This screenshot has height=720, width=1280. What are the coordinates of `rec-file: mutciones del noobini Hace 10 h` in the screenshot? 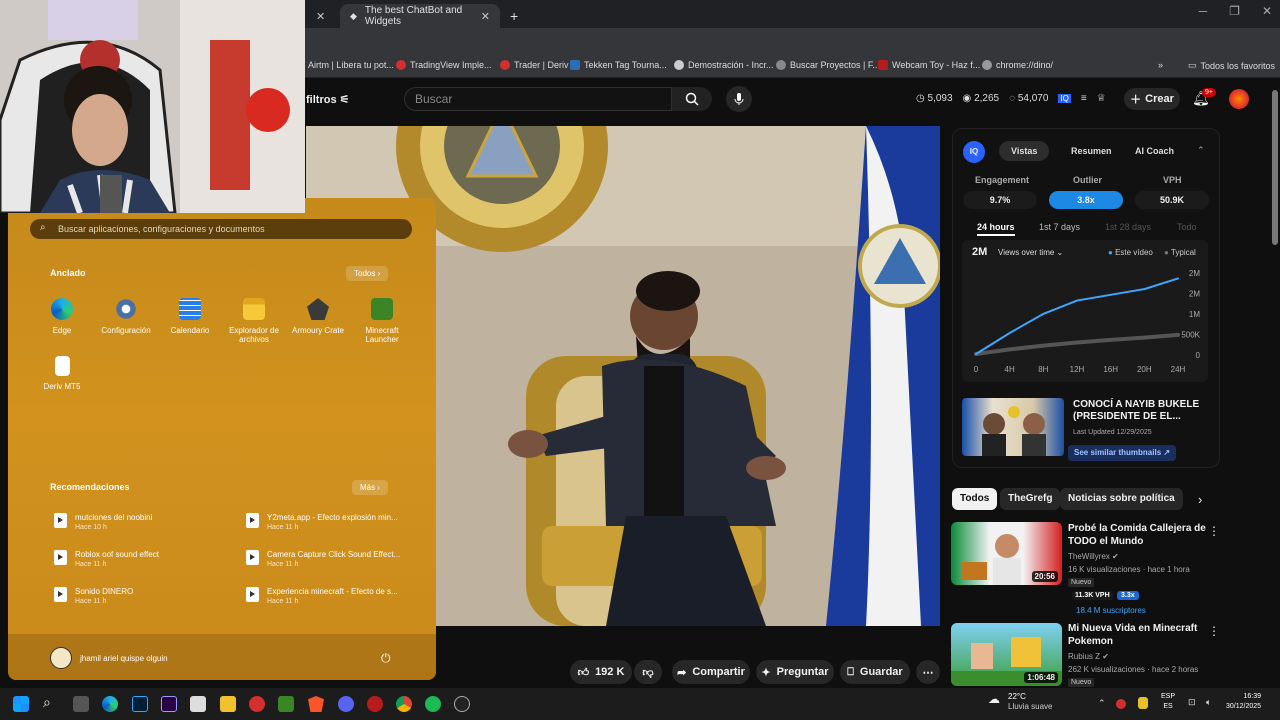 It's located at (103, 522).